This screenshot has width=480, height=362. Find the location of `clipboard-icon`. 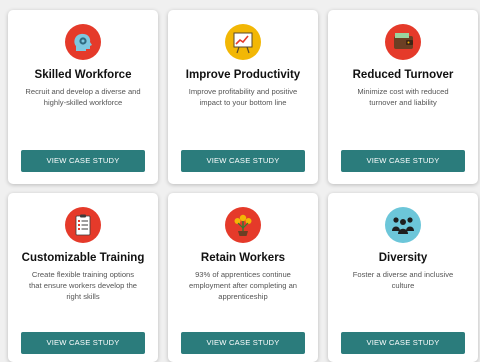

clipboard-icon is located at coordinates (83, 225).